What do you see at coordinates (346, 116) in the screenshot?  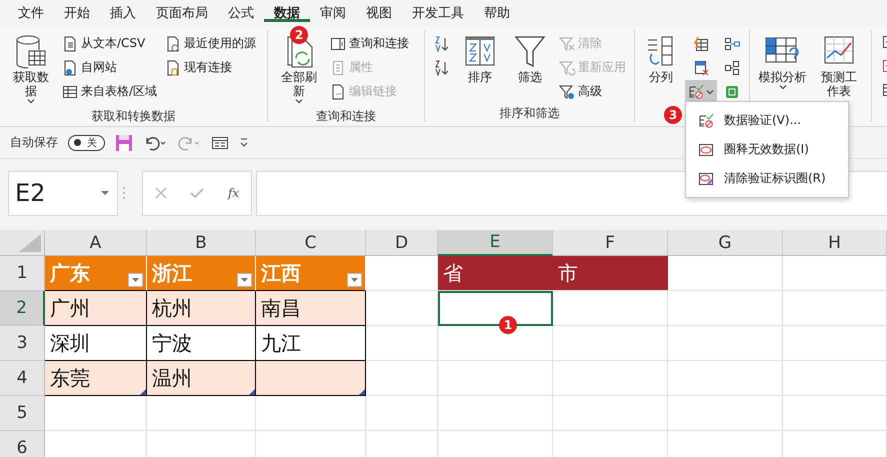 I see `group-label: 查询和连接` at bounding box center [346, 116].